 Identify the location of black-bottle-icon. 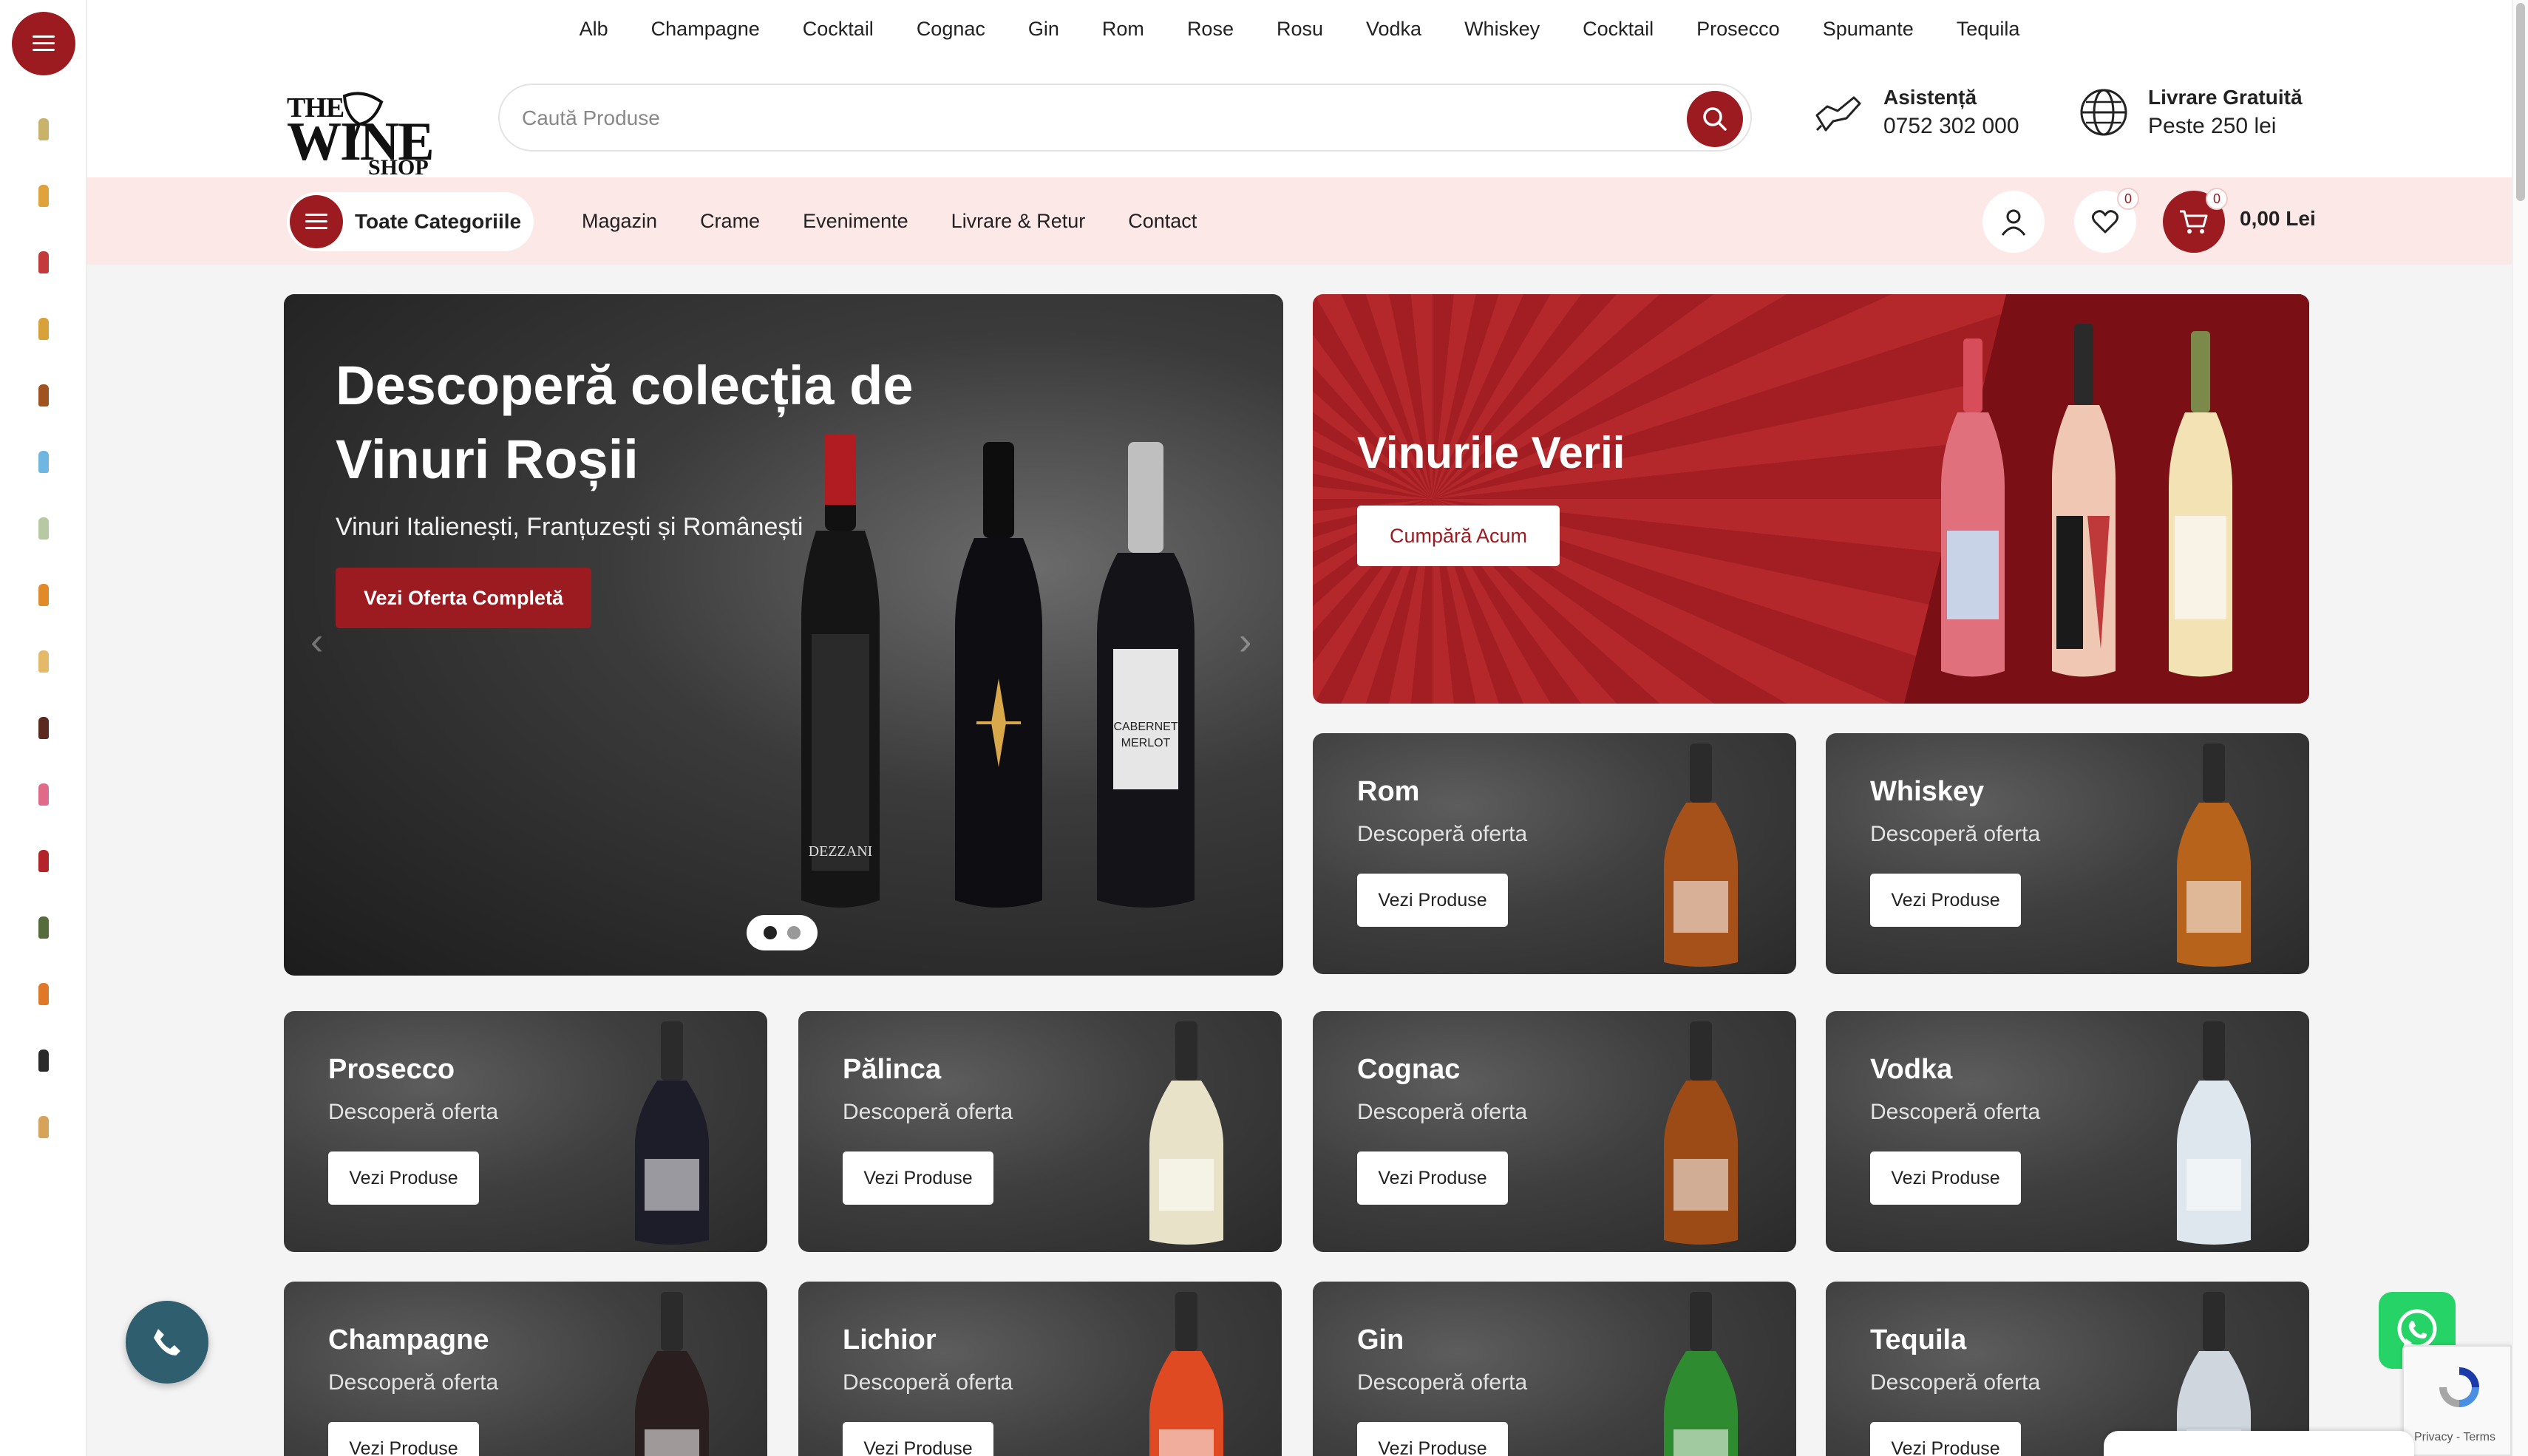
(44, 1061).